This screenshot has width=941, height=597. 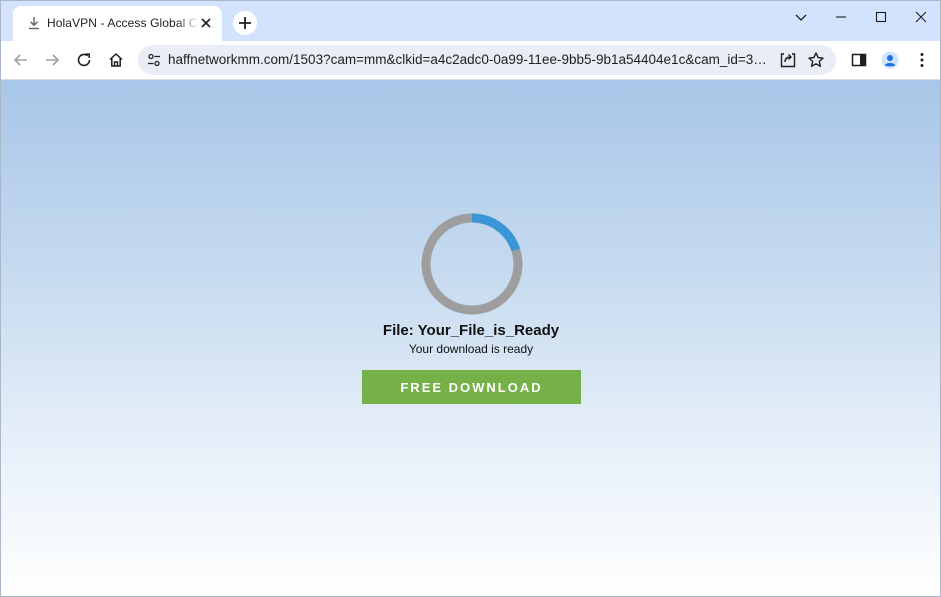 What do you see at coordinates (881, 17) in the screenshot?
I see `maximize-icon` at bounding box center [881, 17].